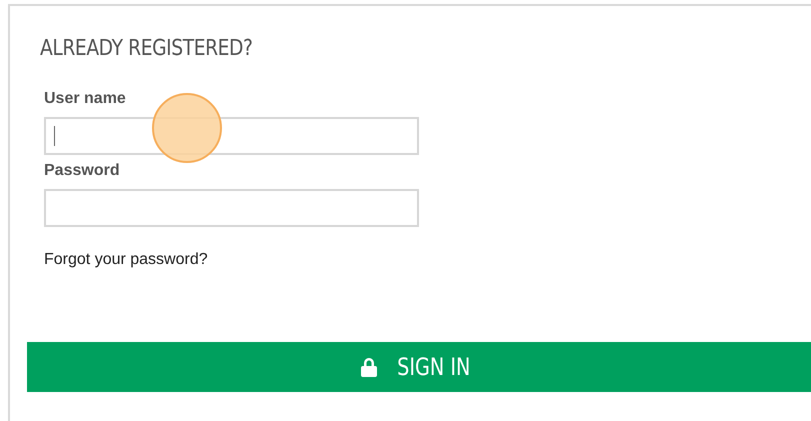  Describe the element at coordinates (126, 260) in the screenshot. I see `forgot-password-link: Forgot your password?` at that location.